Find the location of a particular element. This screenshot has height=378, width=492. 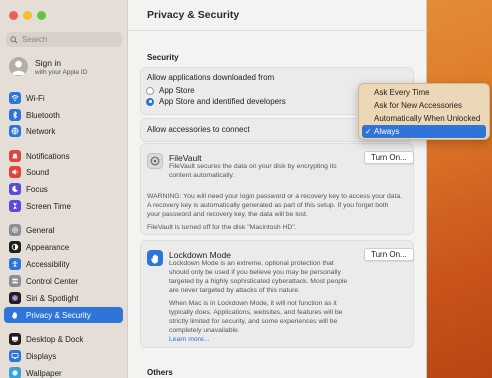

lockdown-title: Lockdown Mode is located at coordinates (200, 255).